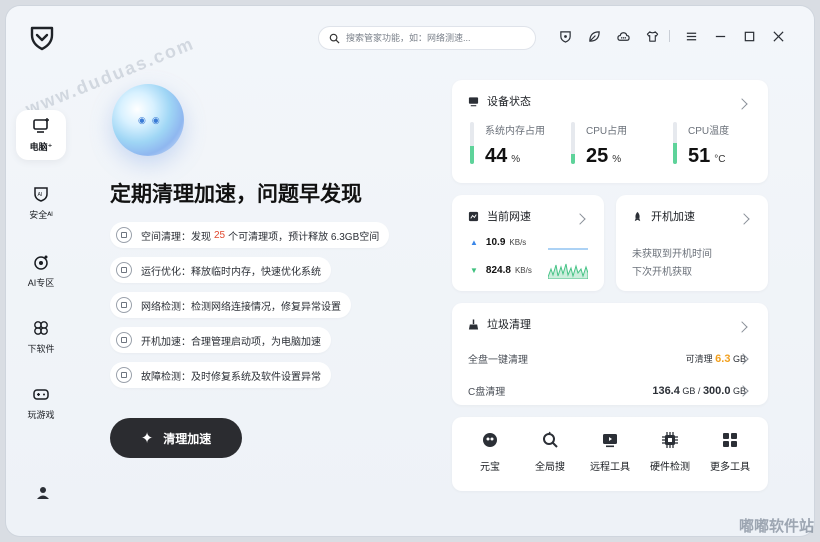 The width and height of the screenshot is (820, 542). Describe the element at coordinates (187, 438) in the screenshot. I see `button-label: 清理加速` at that location.